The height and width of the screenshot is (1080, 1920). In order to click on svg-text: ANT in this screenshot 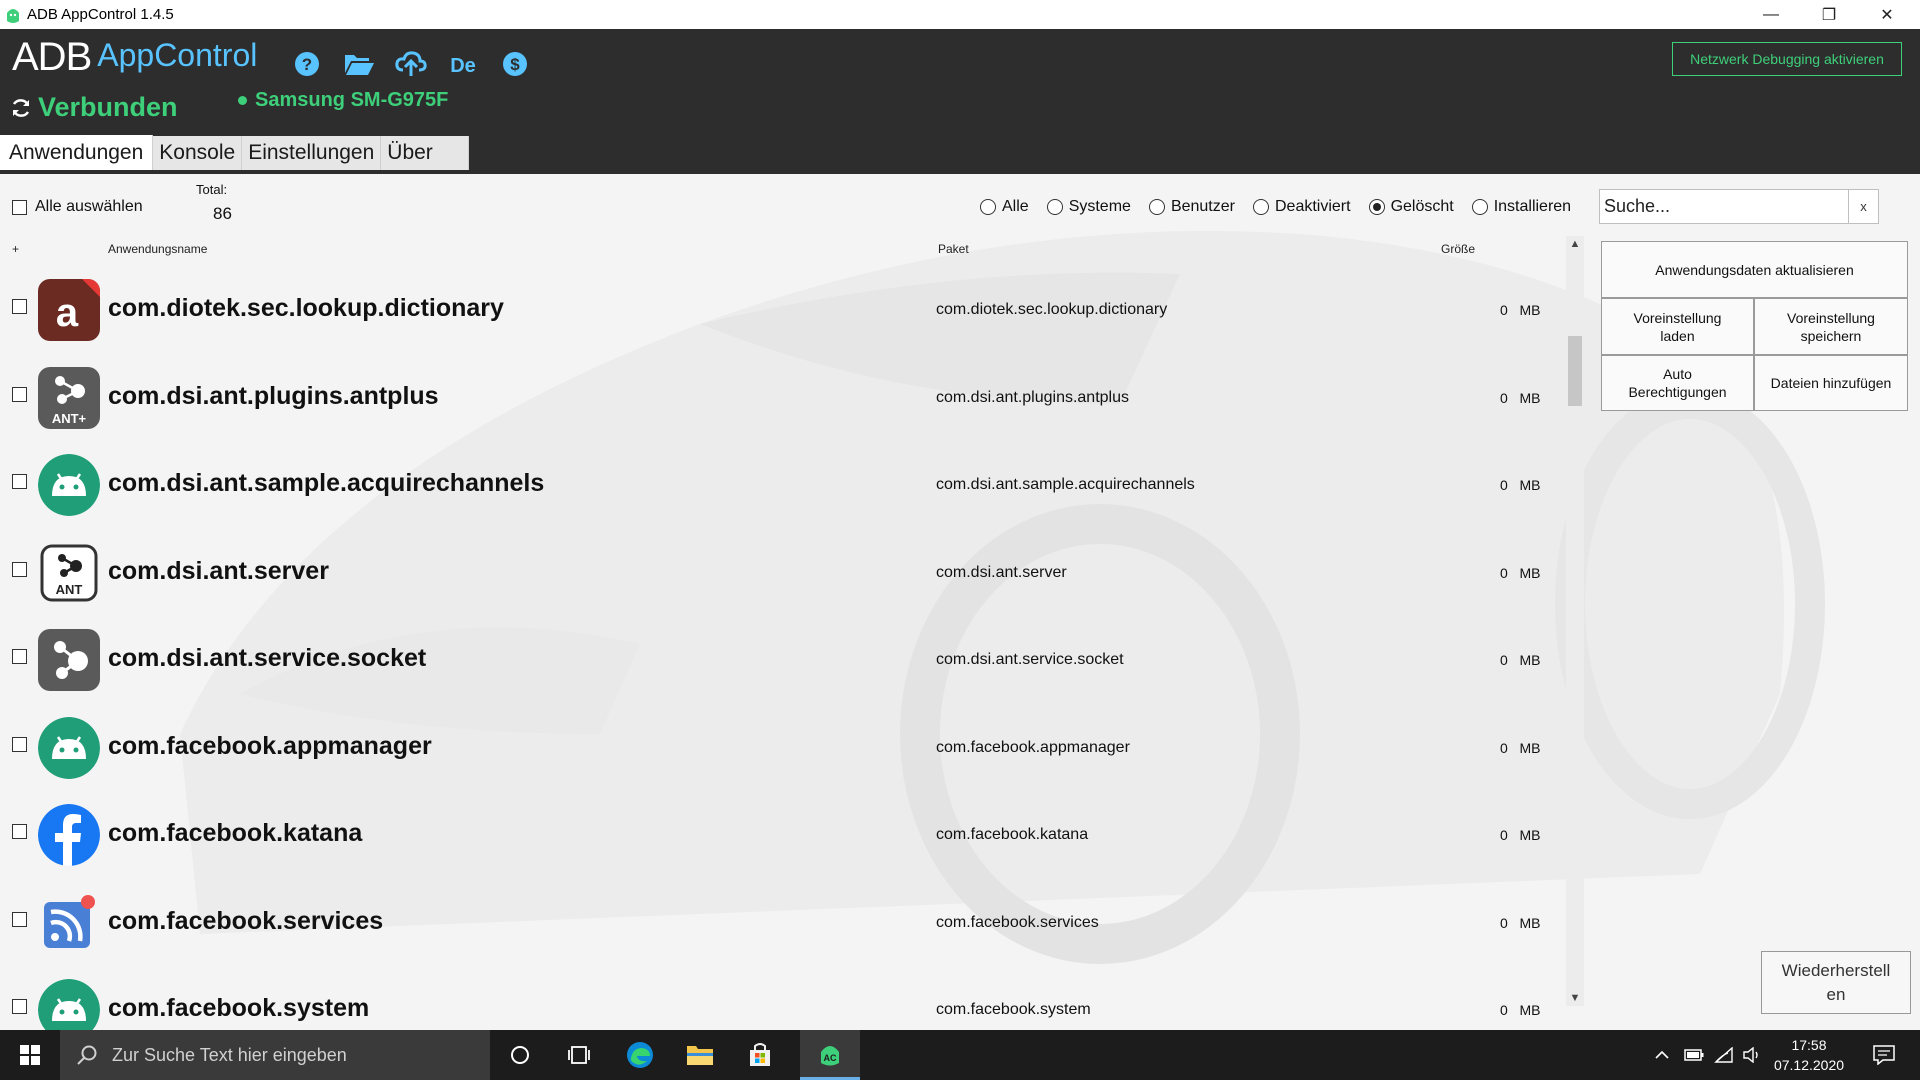, I will do `click(69, 589)`.